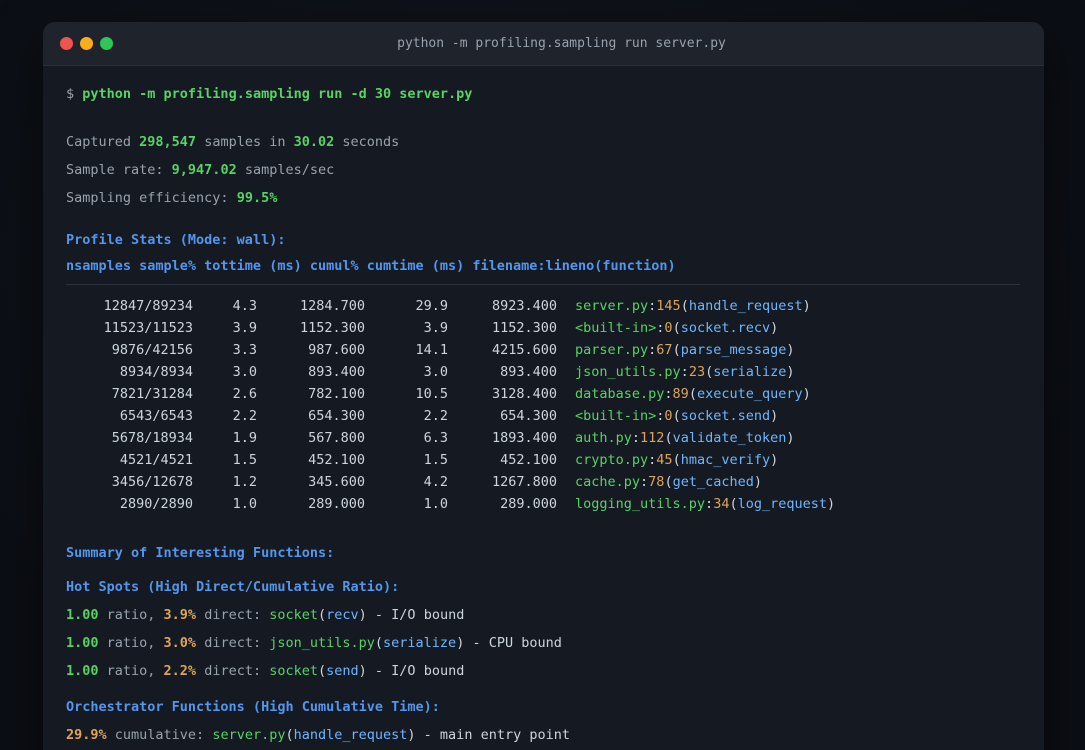  I want to click on close-button, so click(66, 43).